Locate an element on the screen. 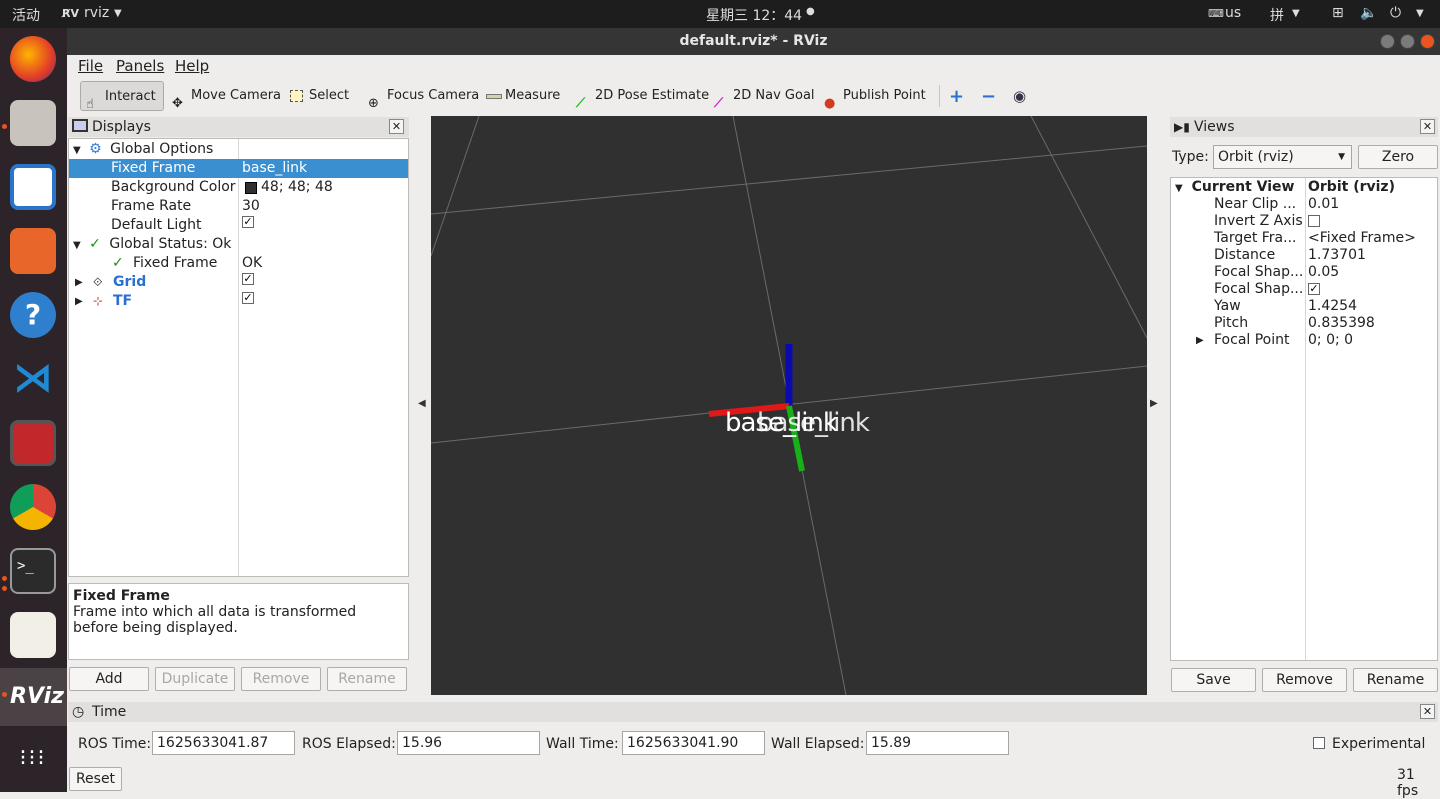 The image size is (1440, 799). software-store-icon is located at coordinates (33, 251).